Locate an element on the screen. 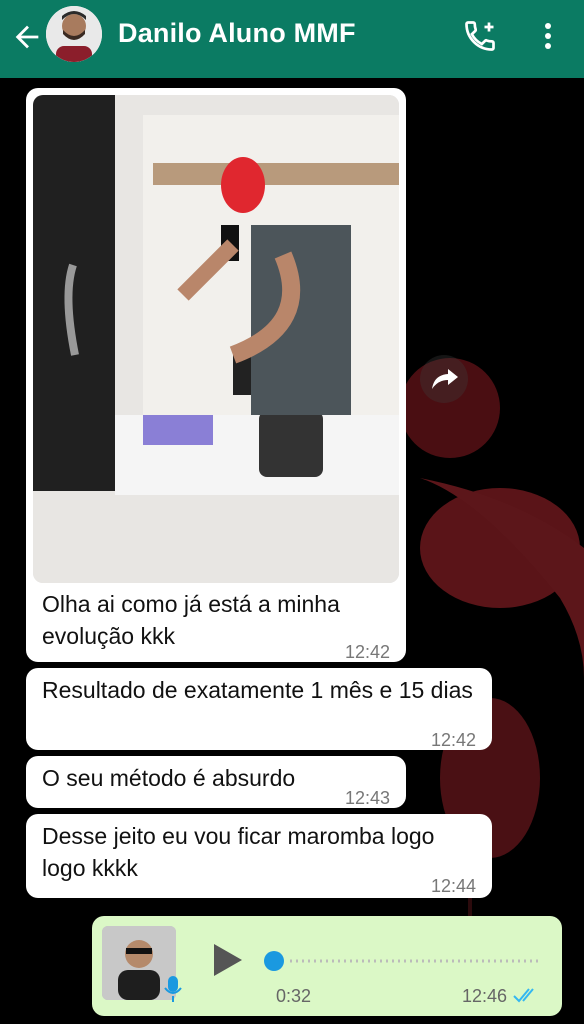  playback-thumb is located at coordinates (274, 961).